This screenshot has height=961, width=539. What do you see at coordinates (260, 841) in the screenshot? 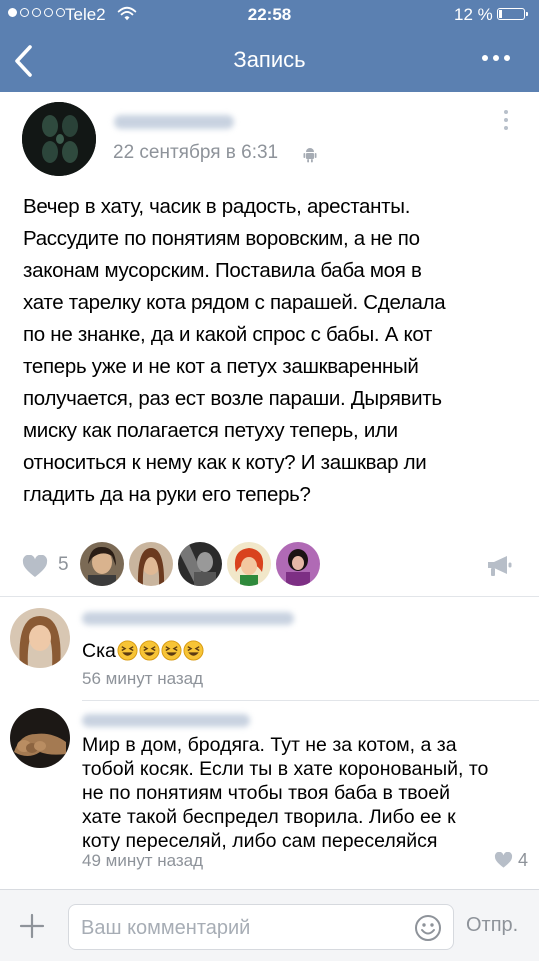
I see `comment-text-line: коту переселяй, либо сам переселяйся` at bounding box center [260, 841].